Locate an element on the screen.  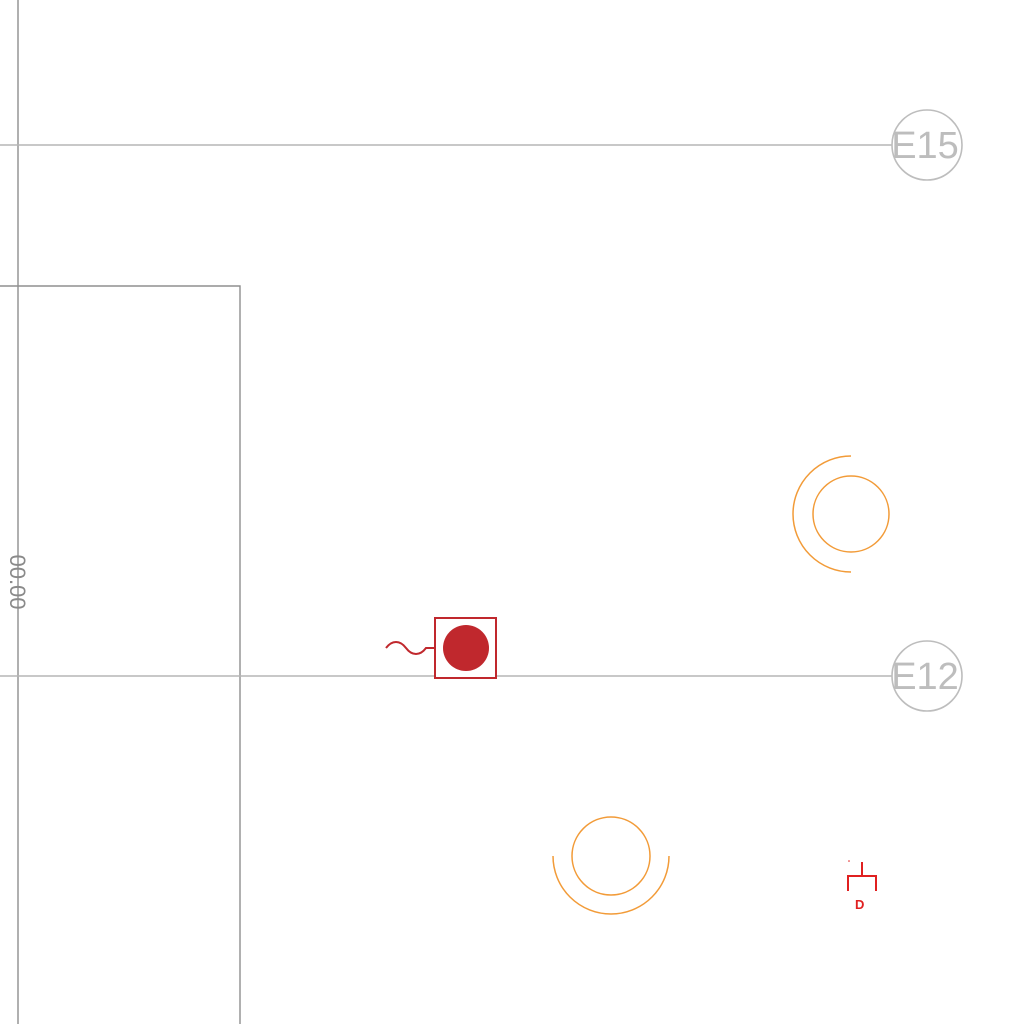
outlet-mark-label: D is located at coordinates (859, 904).